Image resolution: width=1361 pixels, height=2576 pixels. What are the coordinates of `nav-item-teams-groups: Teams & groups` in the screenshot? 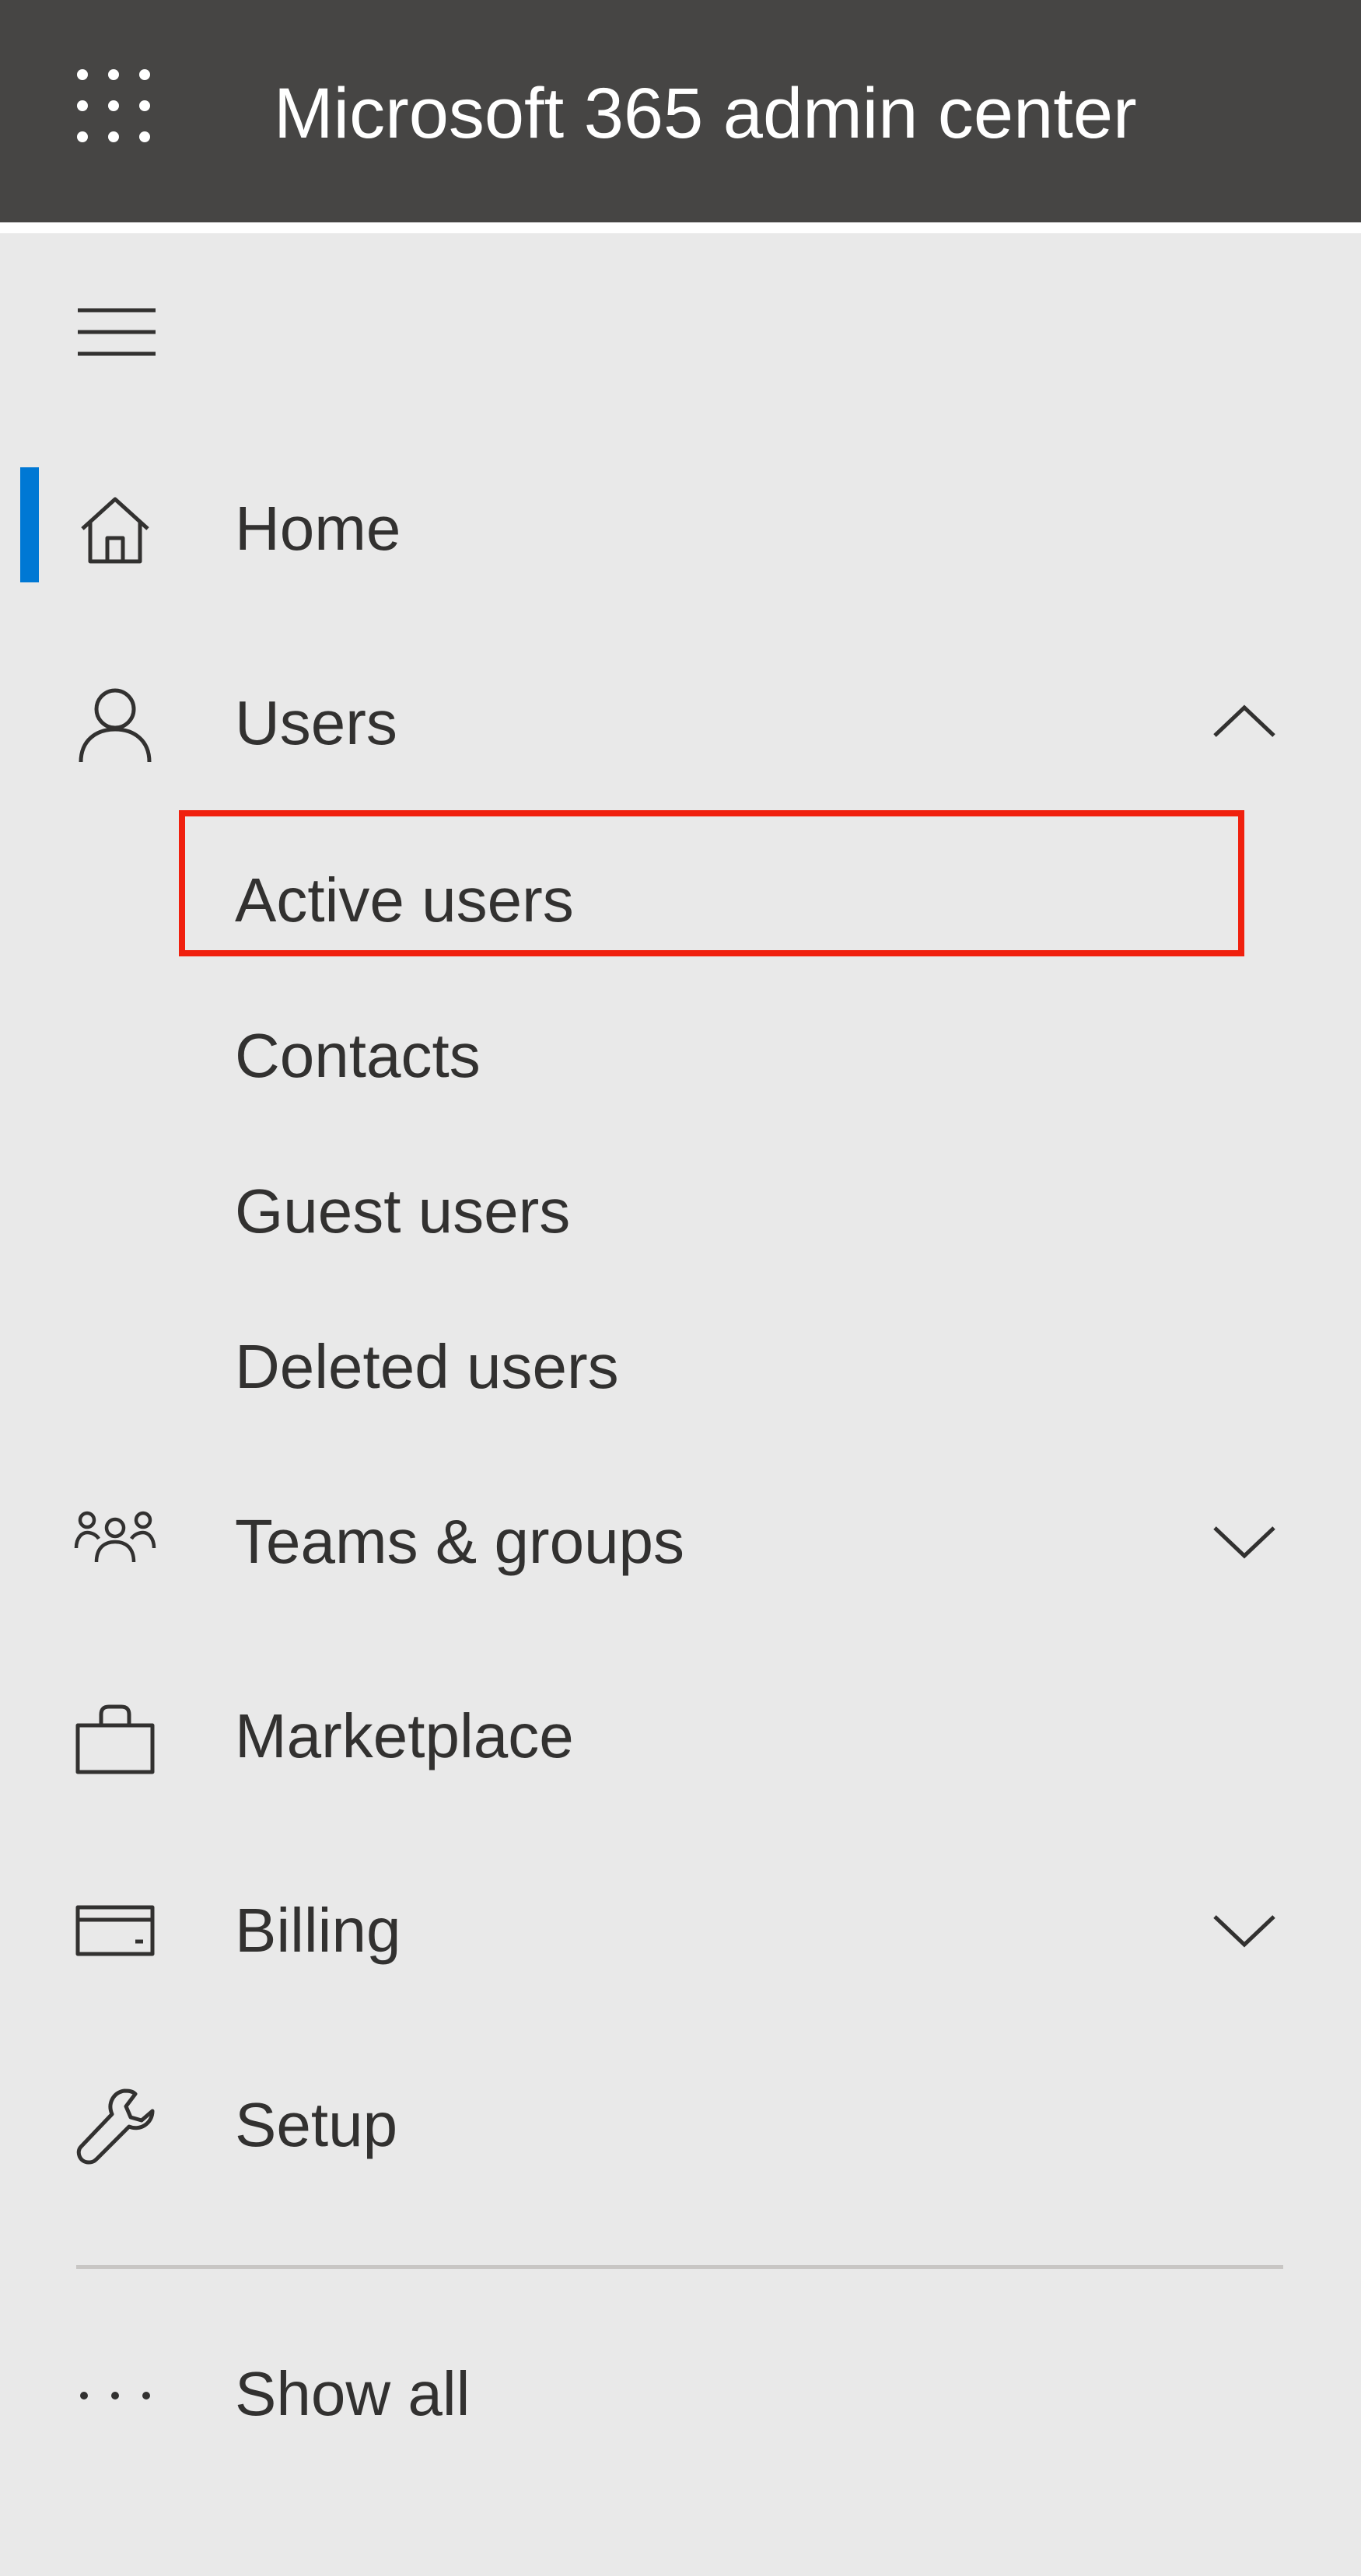 It's located at (681, 1542).